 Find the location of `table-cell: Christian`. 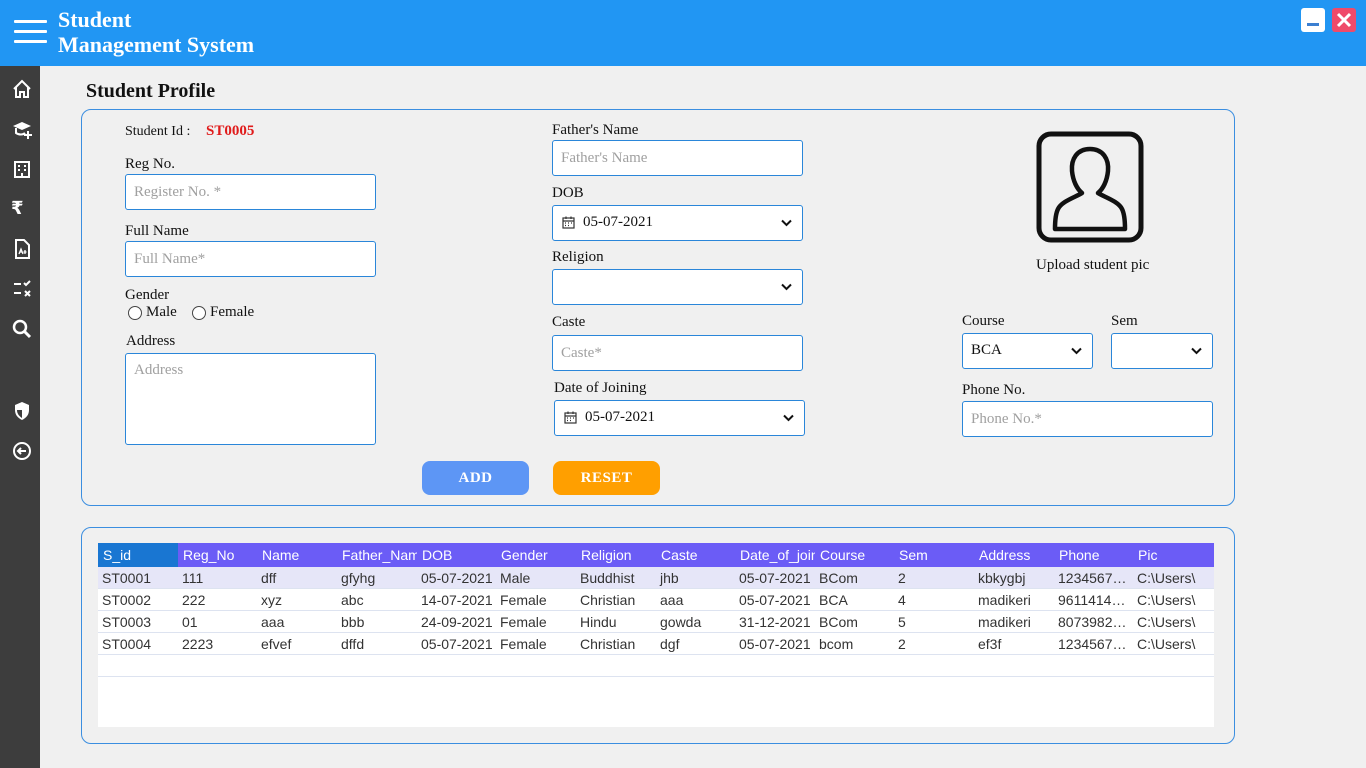

table-cell: Christian is located at coordinates (608, 600).